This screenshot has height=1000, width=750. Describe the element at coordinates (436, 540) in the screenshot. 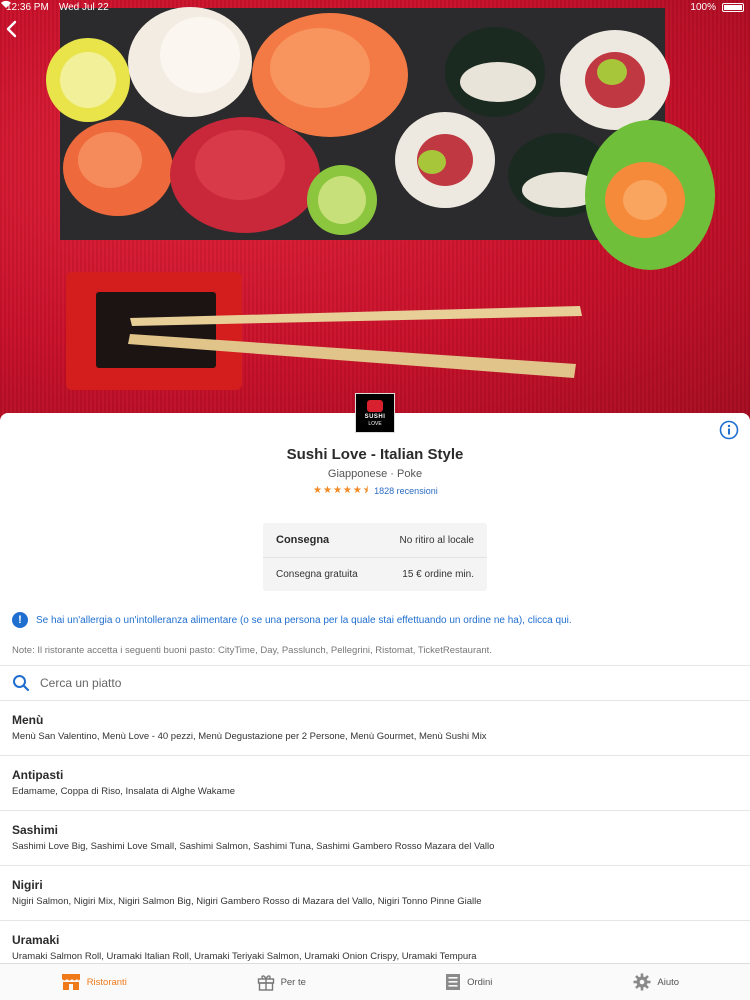

I see `delivery-pickup-note: No ritiro al locale` at that location.